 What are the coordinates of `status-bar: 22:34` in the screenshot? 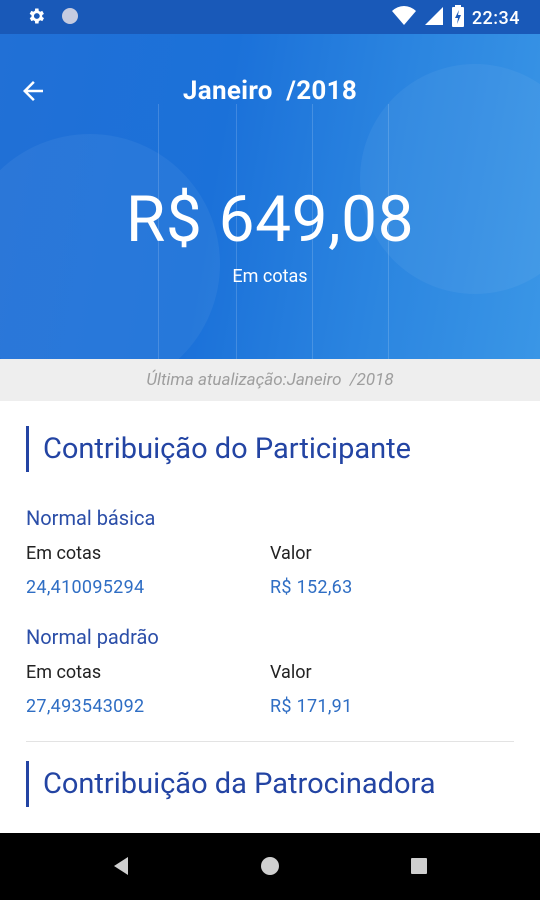 It's located at (270, 17).